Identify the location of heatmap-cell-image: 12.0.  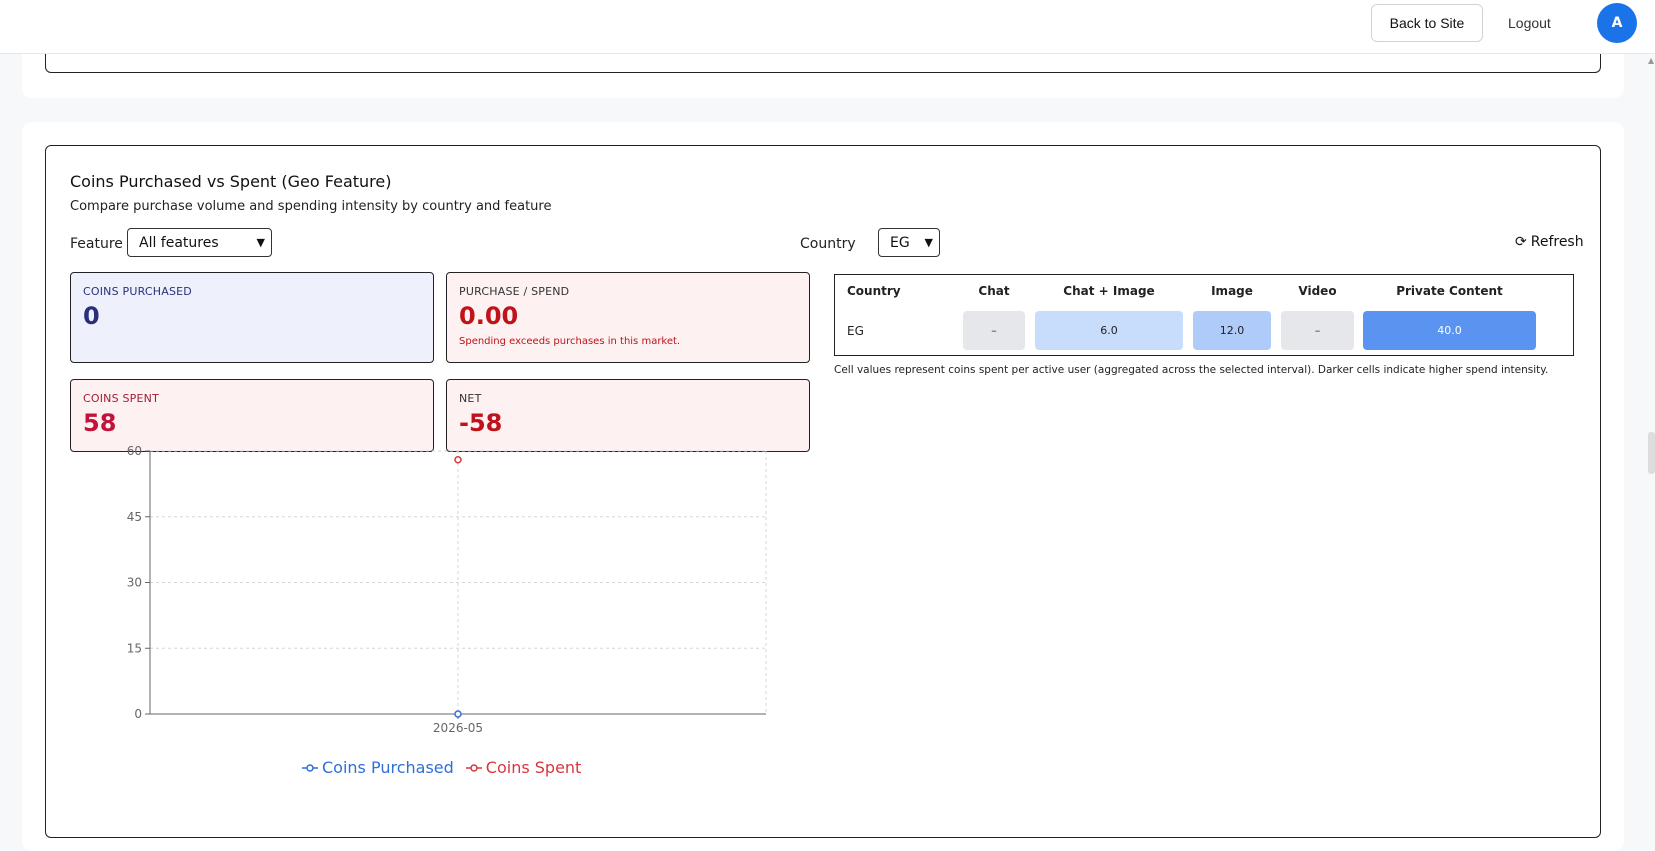
(1232, 330).